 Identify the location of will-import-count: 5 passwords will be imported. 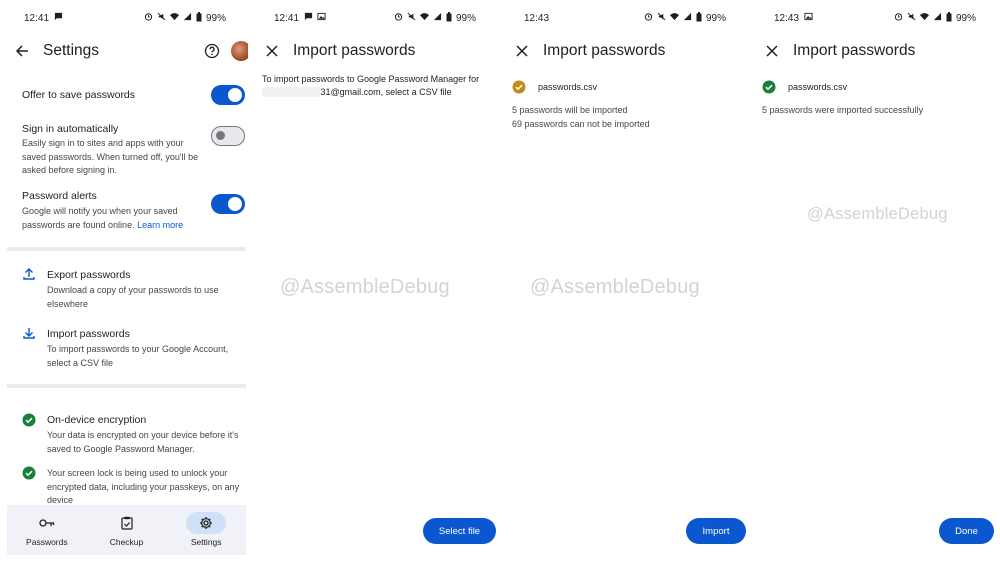
(570, 110).